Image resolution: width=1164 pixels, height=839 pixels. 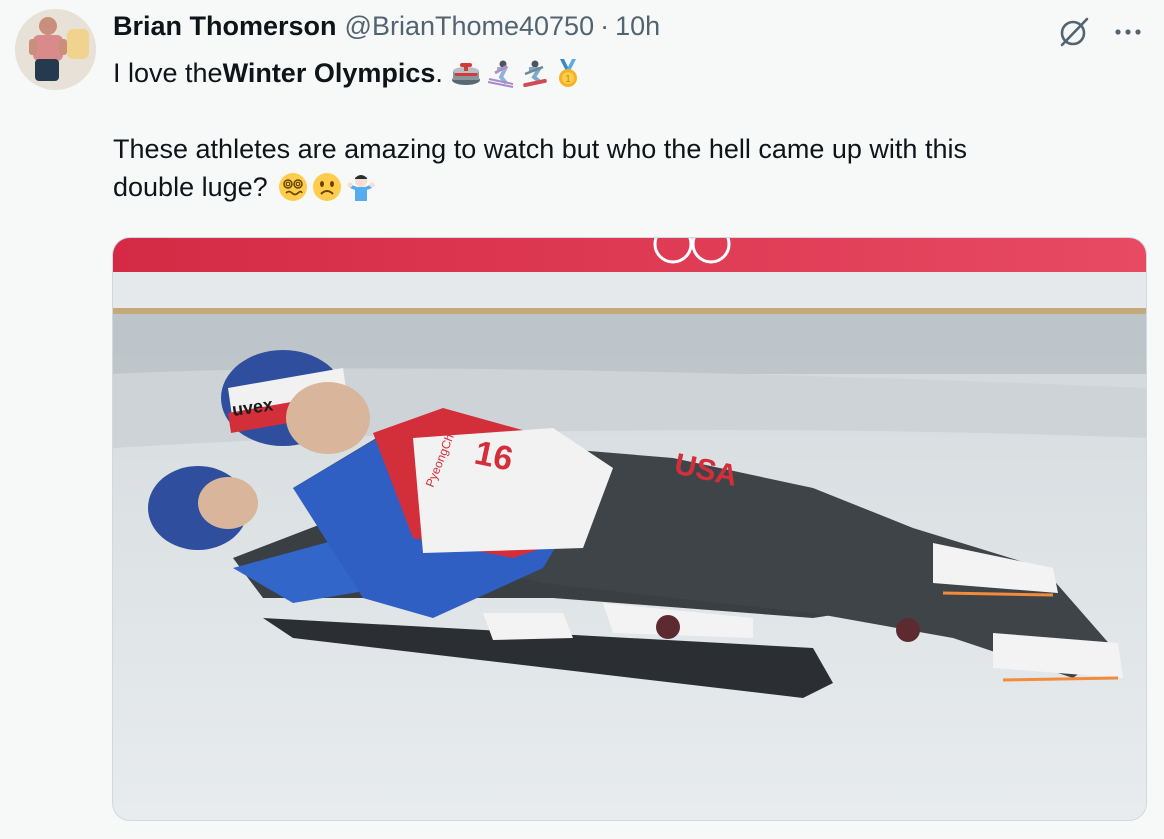 What do you see at coordinates (1074, 32) in the screenshot?
I see `grok-icon` at bounding box center [1074, 32].